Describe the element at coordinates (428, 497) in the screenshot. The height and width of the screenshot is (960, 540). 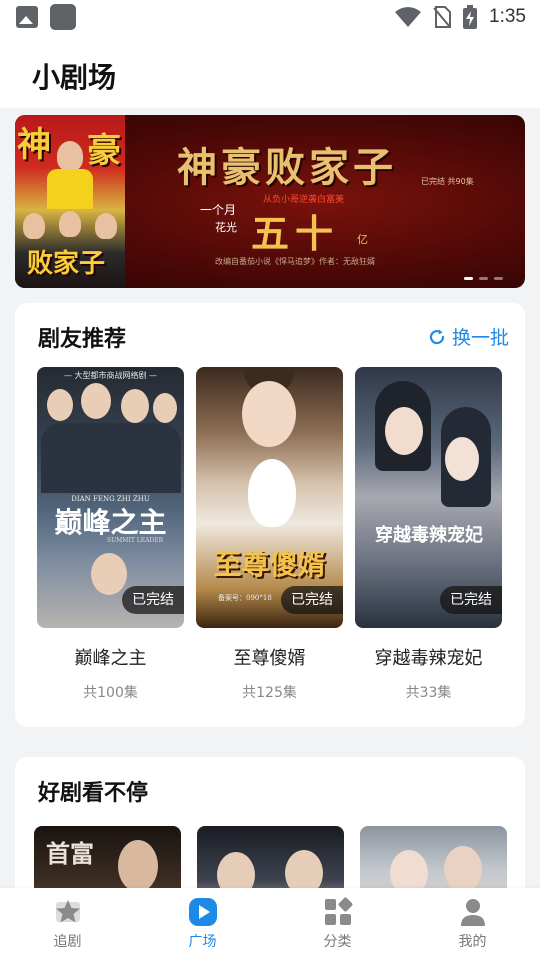
I see `drama-poster: 穿越毒辣宠妃 已完结` at that location.